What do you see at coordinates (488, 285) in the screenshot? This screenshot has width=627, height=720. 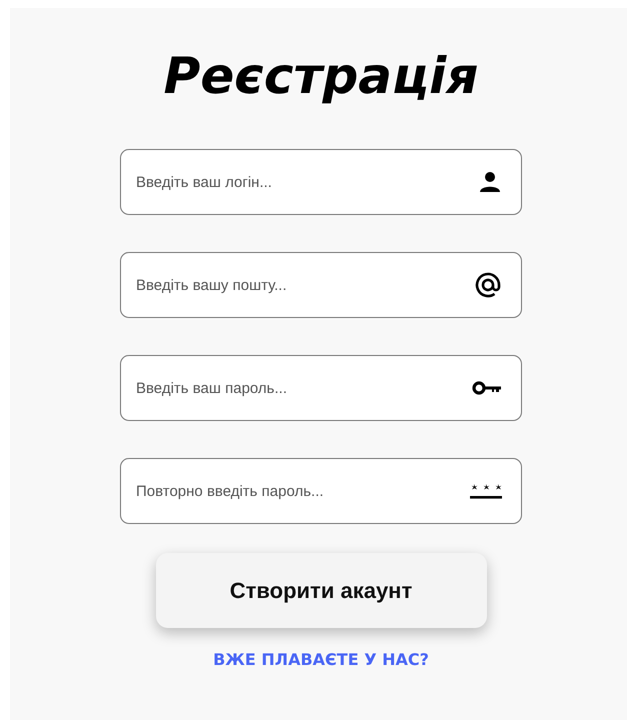 I see `at-sign-icon` at bounding box center [488, 285].